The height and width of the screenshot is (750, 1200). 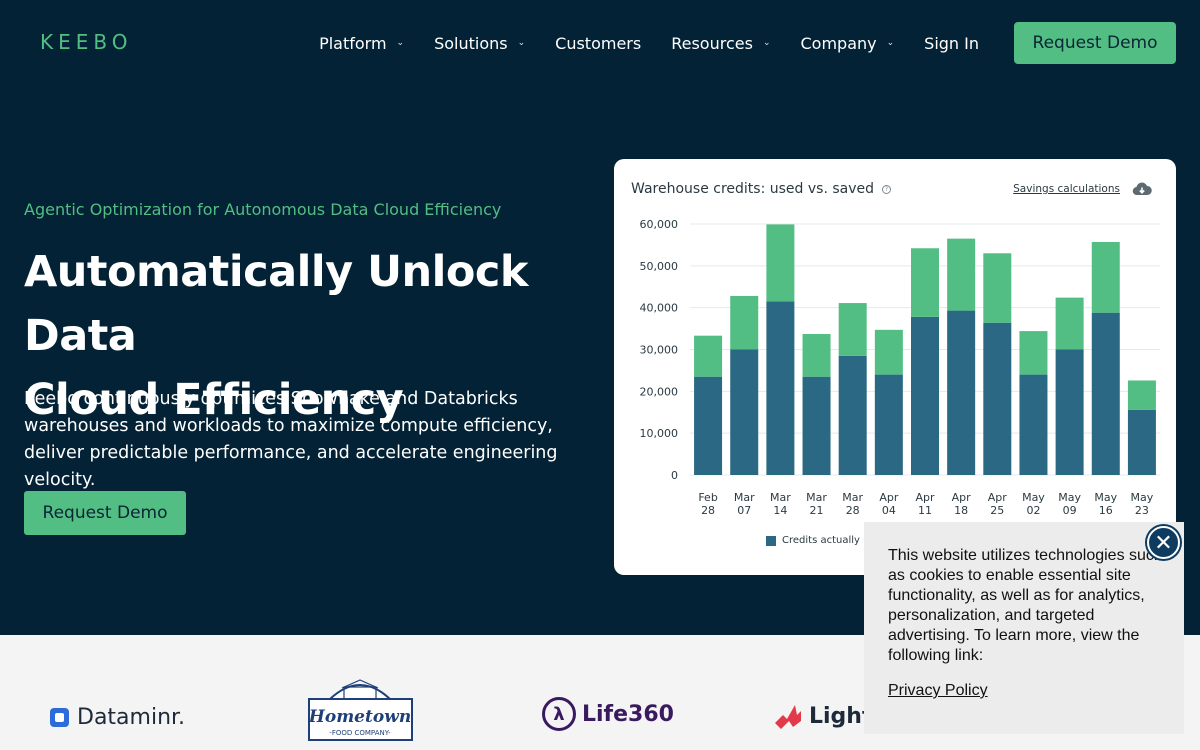 What do you see at coordinates (712, 43) in the screenshot?
I see `nav-resources-label: Resources` at bounding box center [712, 43].